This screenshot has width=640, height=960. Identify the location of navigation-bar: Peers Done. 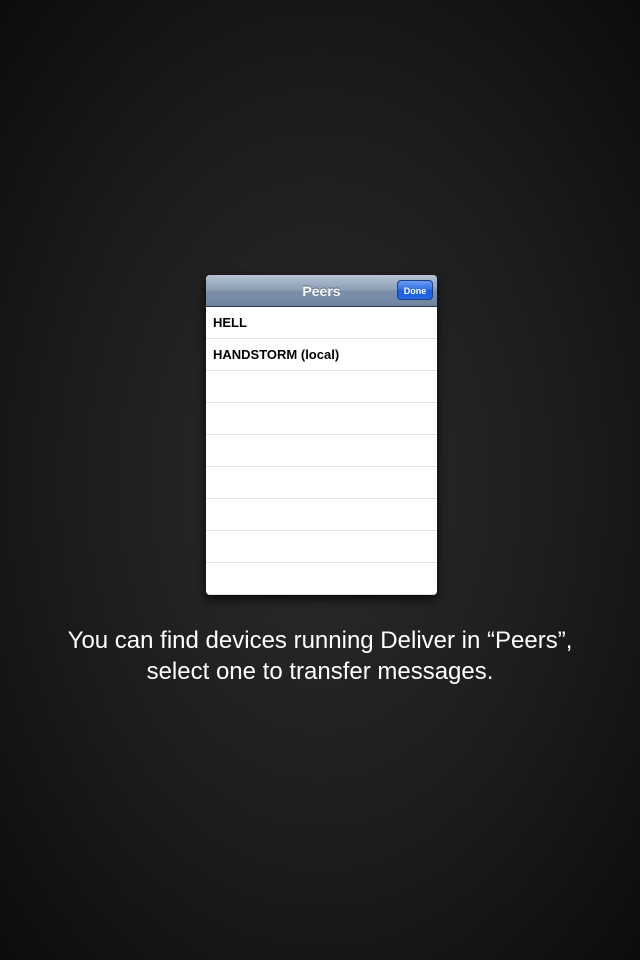
(321, 291).